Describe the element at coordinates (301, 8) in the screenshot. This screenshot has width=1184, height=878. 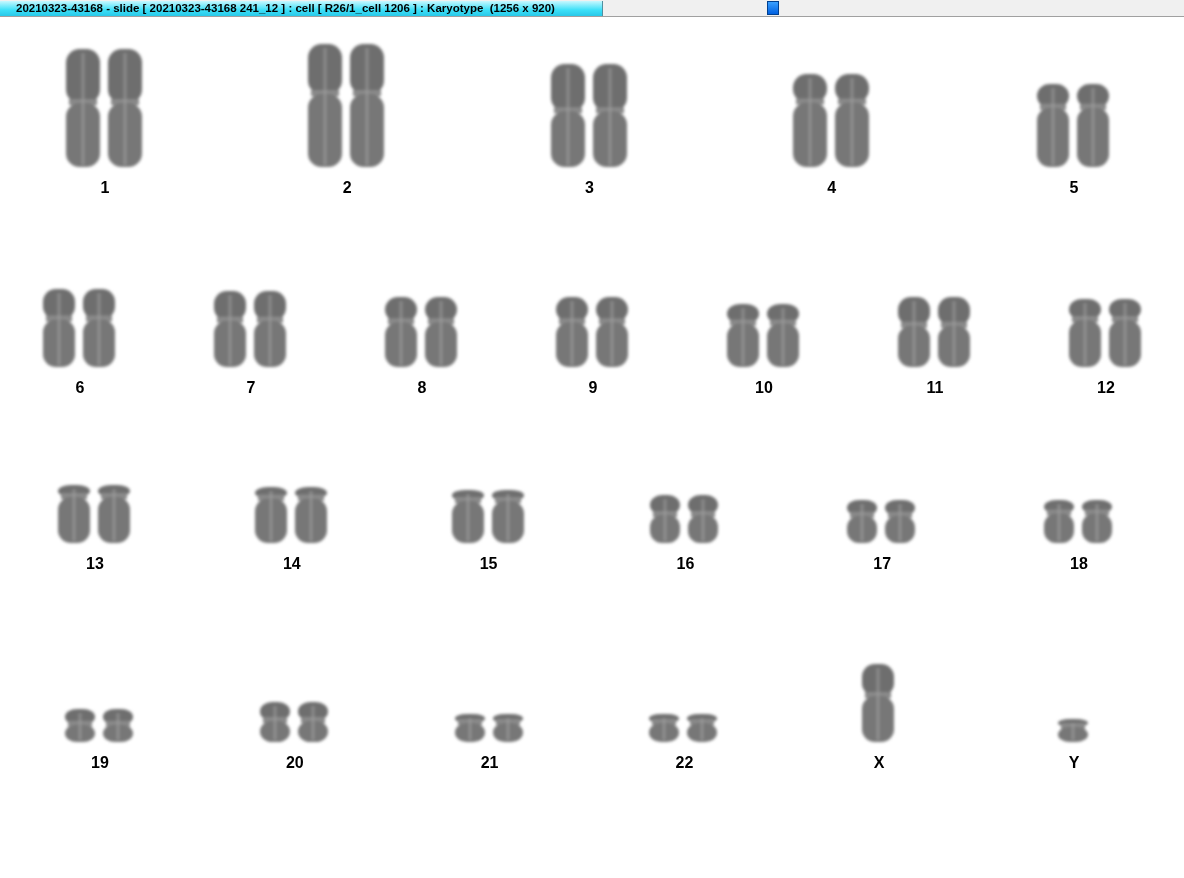
I see `window-title: 20210323-43168 - slide [ 20210323-43168 241_12 ] : cell [ R26/1_cell 1206 ] : Karyotype (1256 x 920)` at that location.